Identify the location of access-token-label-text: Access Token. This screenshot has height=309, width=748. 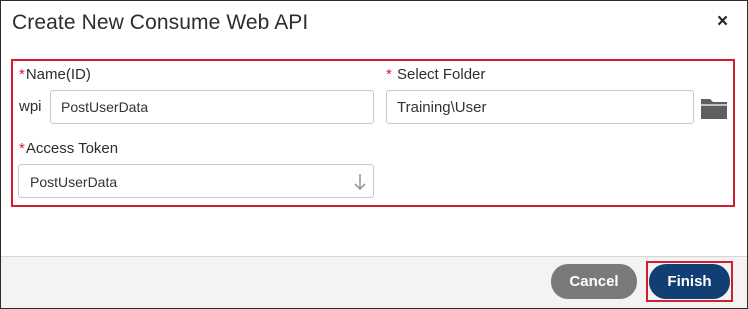
(72, 148).